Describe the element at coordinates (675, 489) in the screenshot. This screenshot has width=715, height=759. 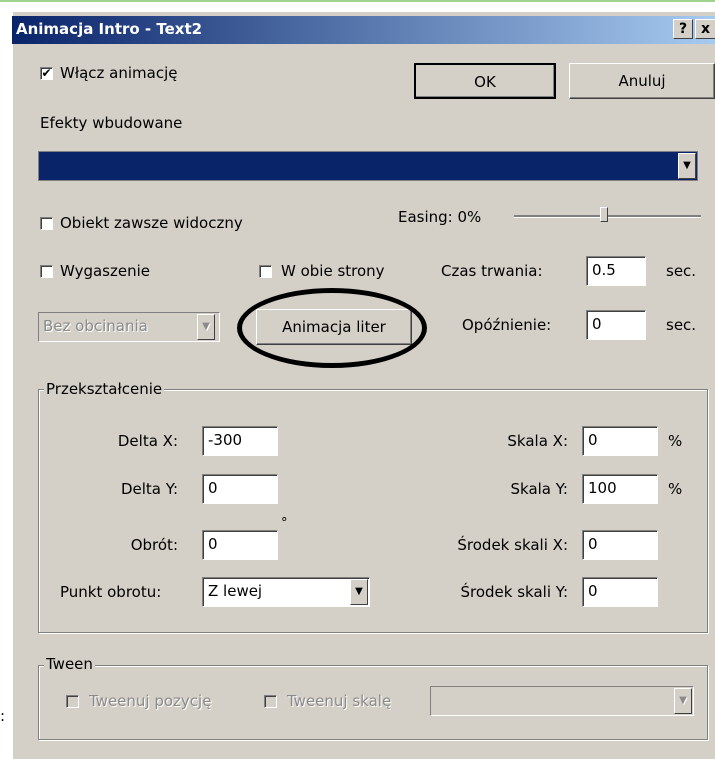
I see `scale-y-unit: %` at that location.